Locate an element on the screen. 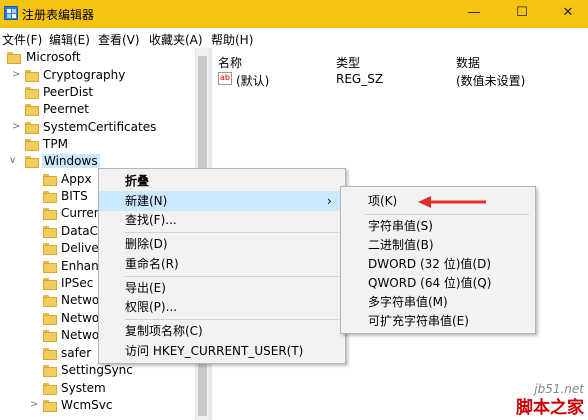 This screenshot has width=588, height=420. menu-view: 查看(V) is located at coordinates (119, 39).